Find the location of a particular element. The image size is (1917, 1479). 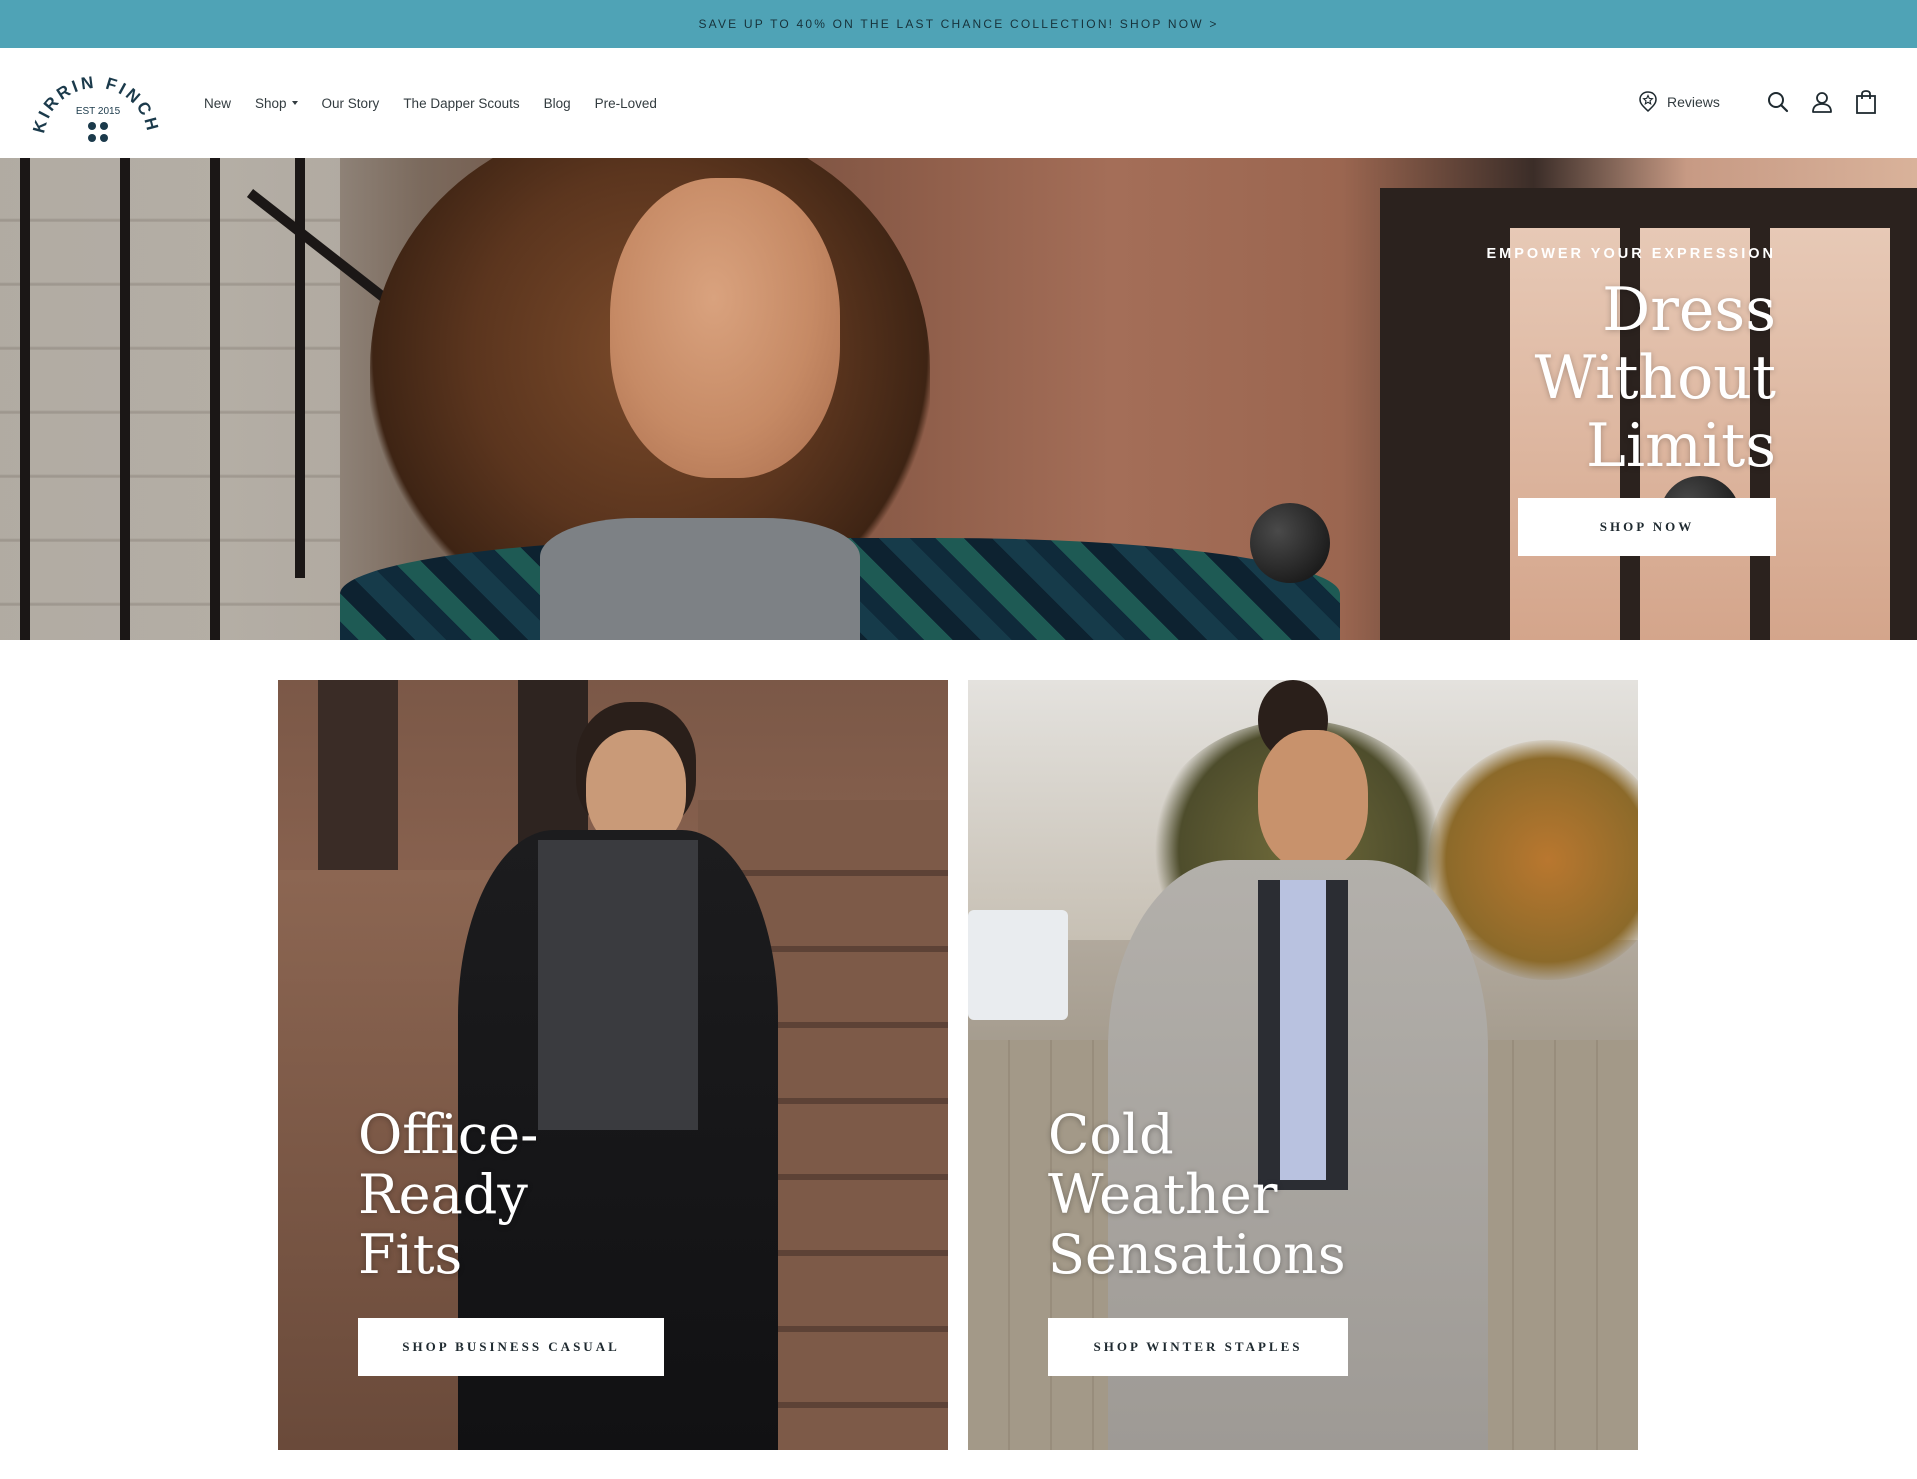

hero-model-face is located at coordinates (725, 328).